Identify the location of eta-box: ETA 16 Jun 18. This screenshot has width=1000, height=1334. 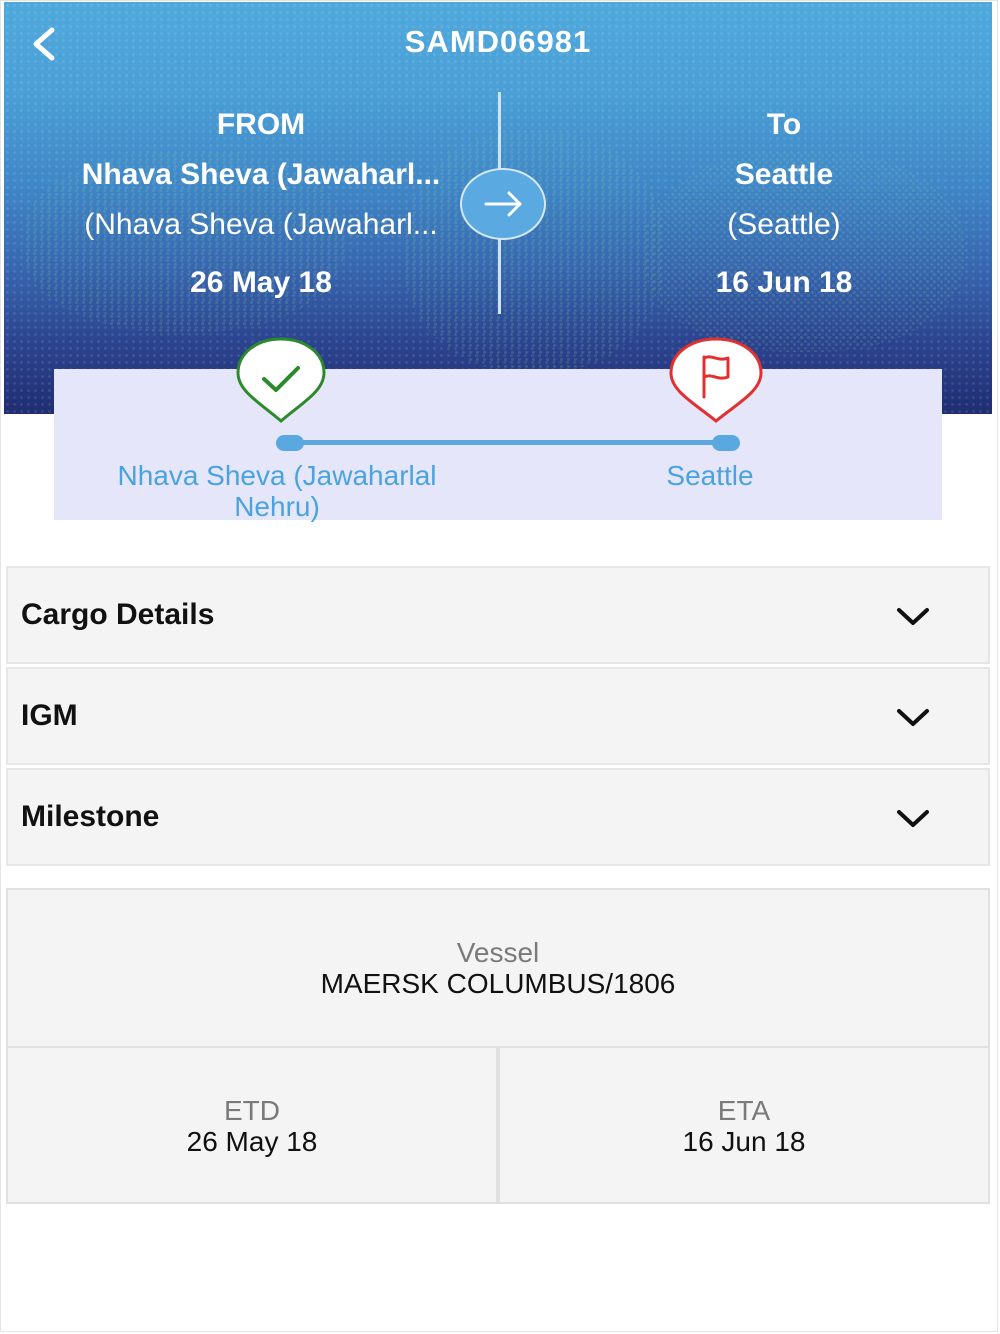
(744, 1125).